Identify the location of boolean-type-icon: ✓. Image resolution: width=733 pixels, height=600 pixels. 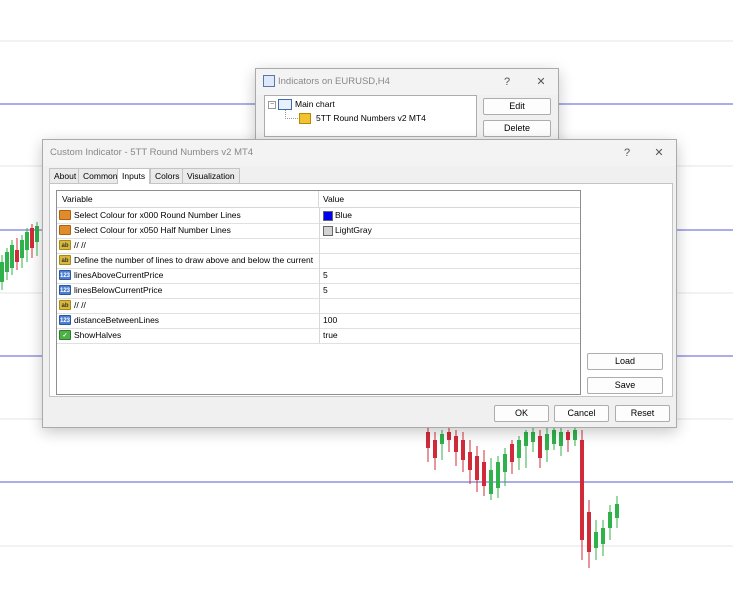
(65, 335).